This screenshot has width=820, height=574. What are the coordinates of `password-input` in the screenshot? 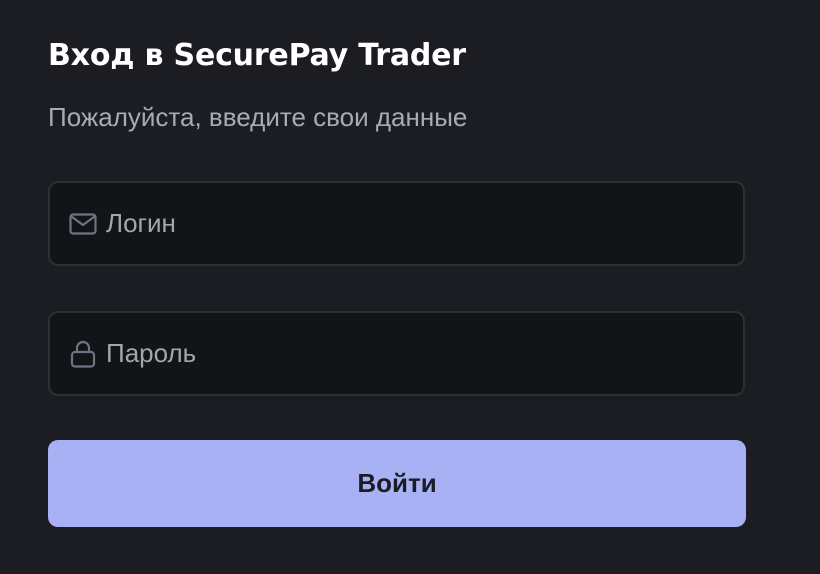 It's located at (424, 353).